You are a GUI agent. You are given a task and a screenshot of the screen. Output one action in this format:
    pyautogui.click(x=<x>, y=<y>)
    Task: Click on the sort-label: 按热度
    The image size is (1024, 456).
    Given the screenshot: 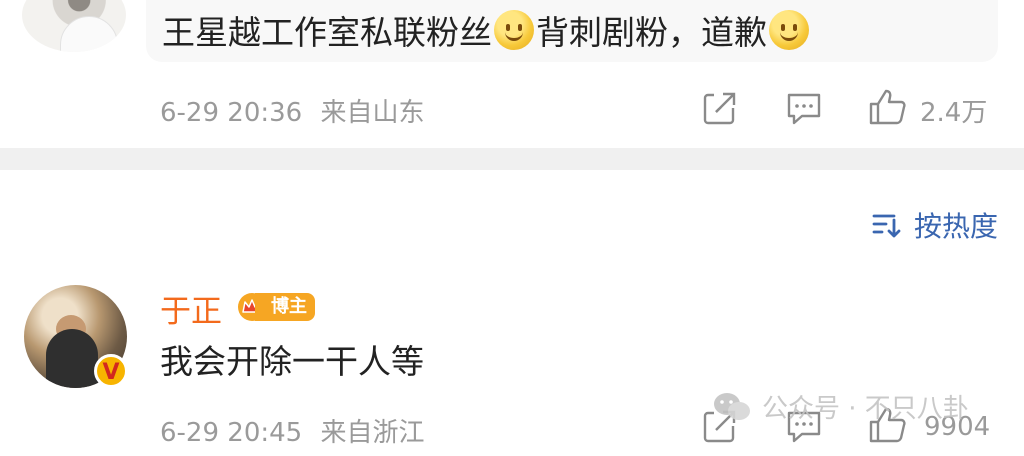 What is the action you would take?
    pyautogui.click(x=955, y=226)
    